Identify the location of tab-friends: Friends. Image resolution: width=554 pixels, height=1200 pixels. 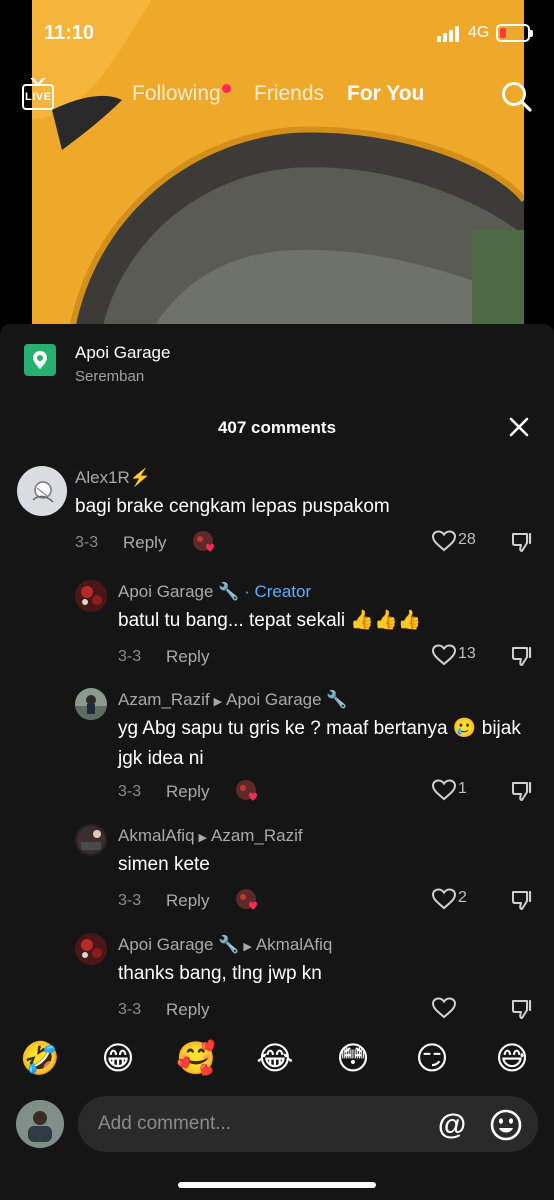
(289, 94).